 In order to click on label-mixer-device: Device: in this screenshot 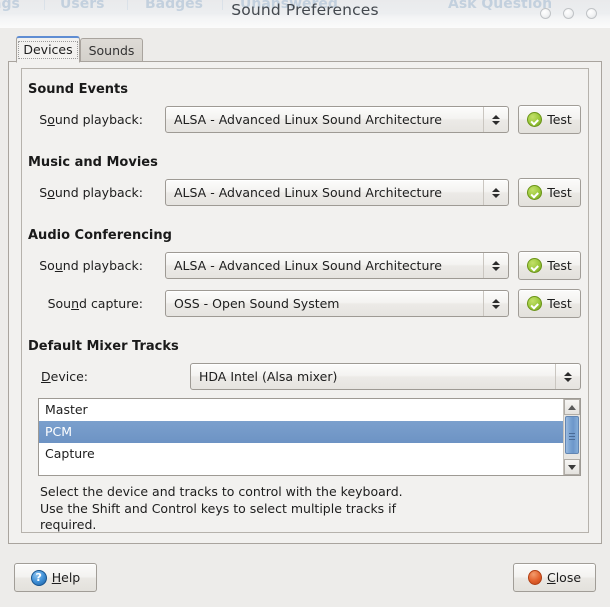, I will do `click(64, 376)`.